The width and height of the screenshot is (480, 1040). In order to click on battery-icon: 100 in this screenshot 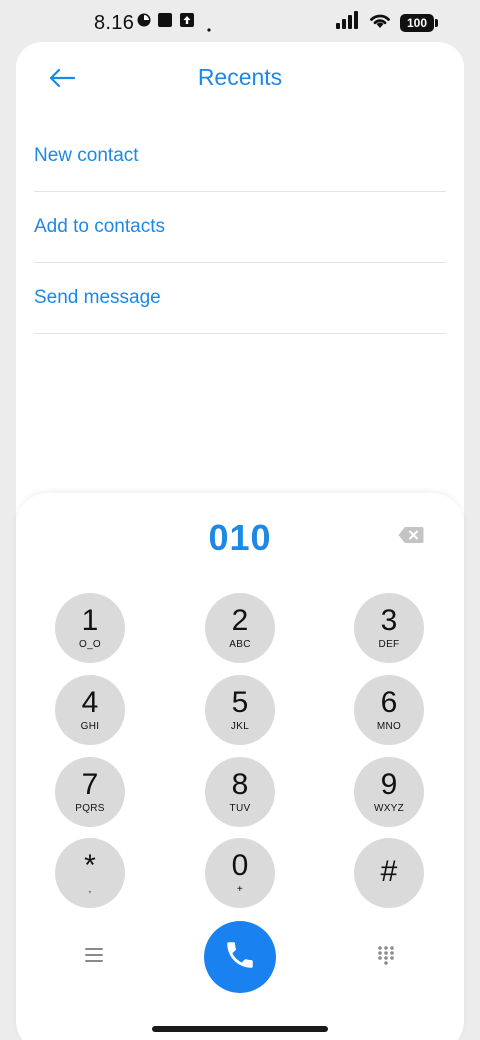, I will do `click(419, 22)`.